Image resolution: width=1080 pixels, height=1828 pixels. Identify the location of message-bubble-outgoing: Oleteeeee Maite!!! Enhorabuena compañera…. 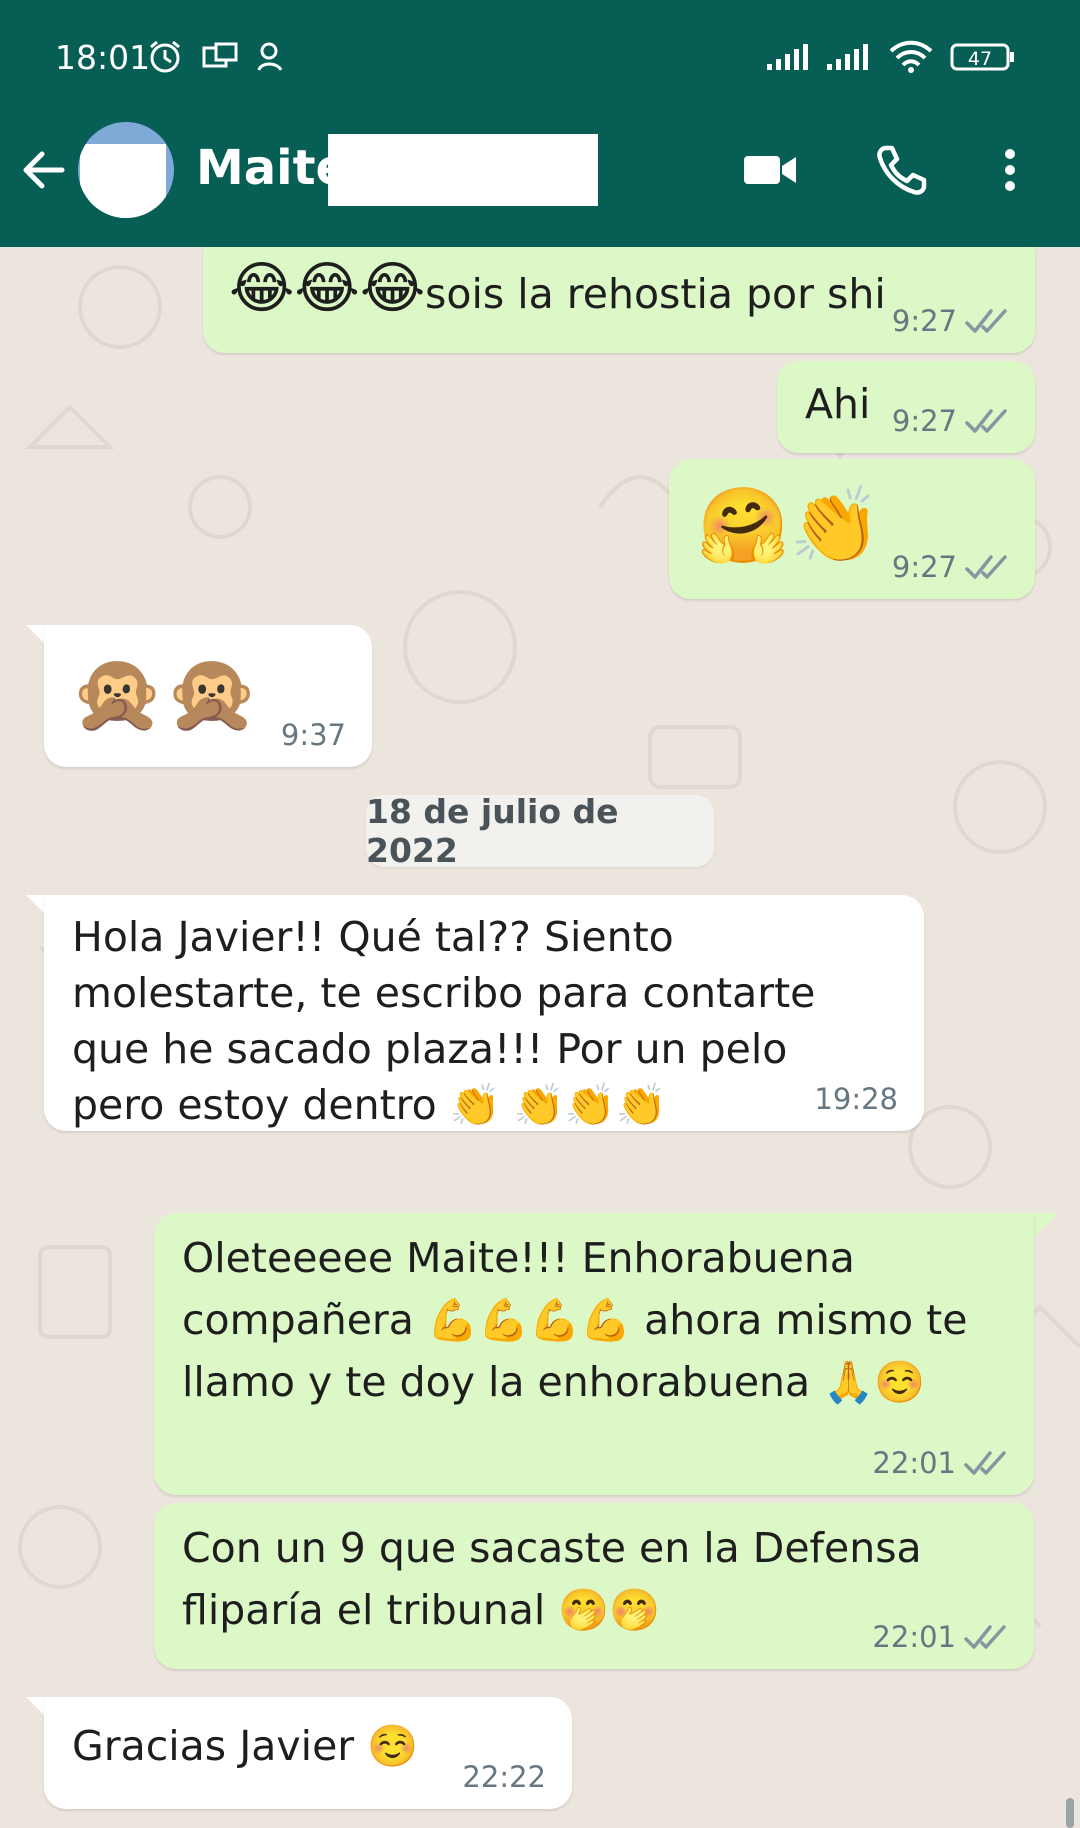
(594, 1354).